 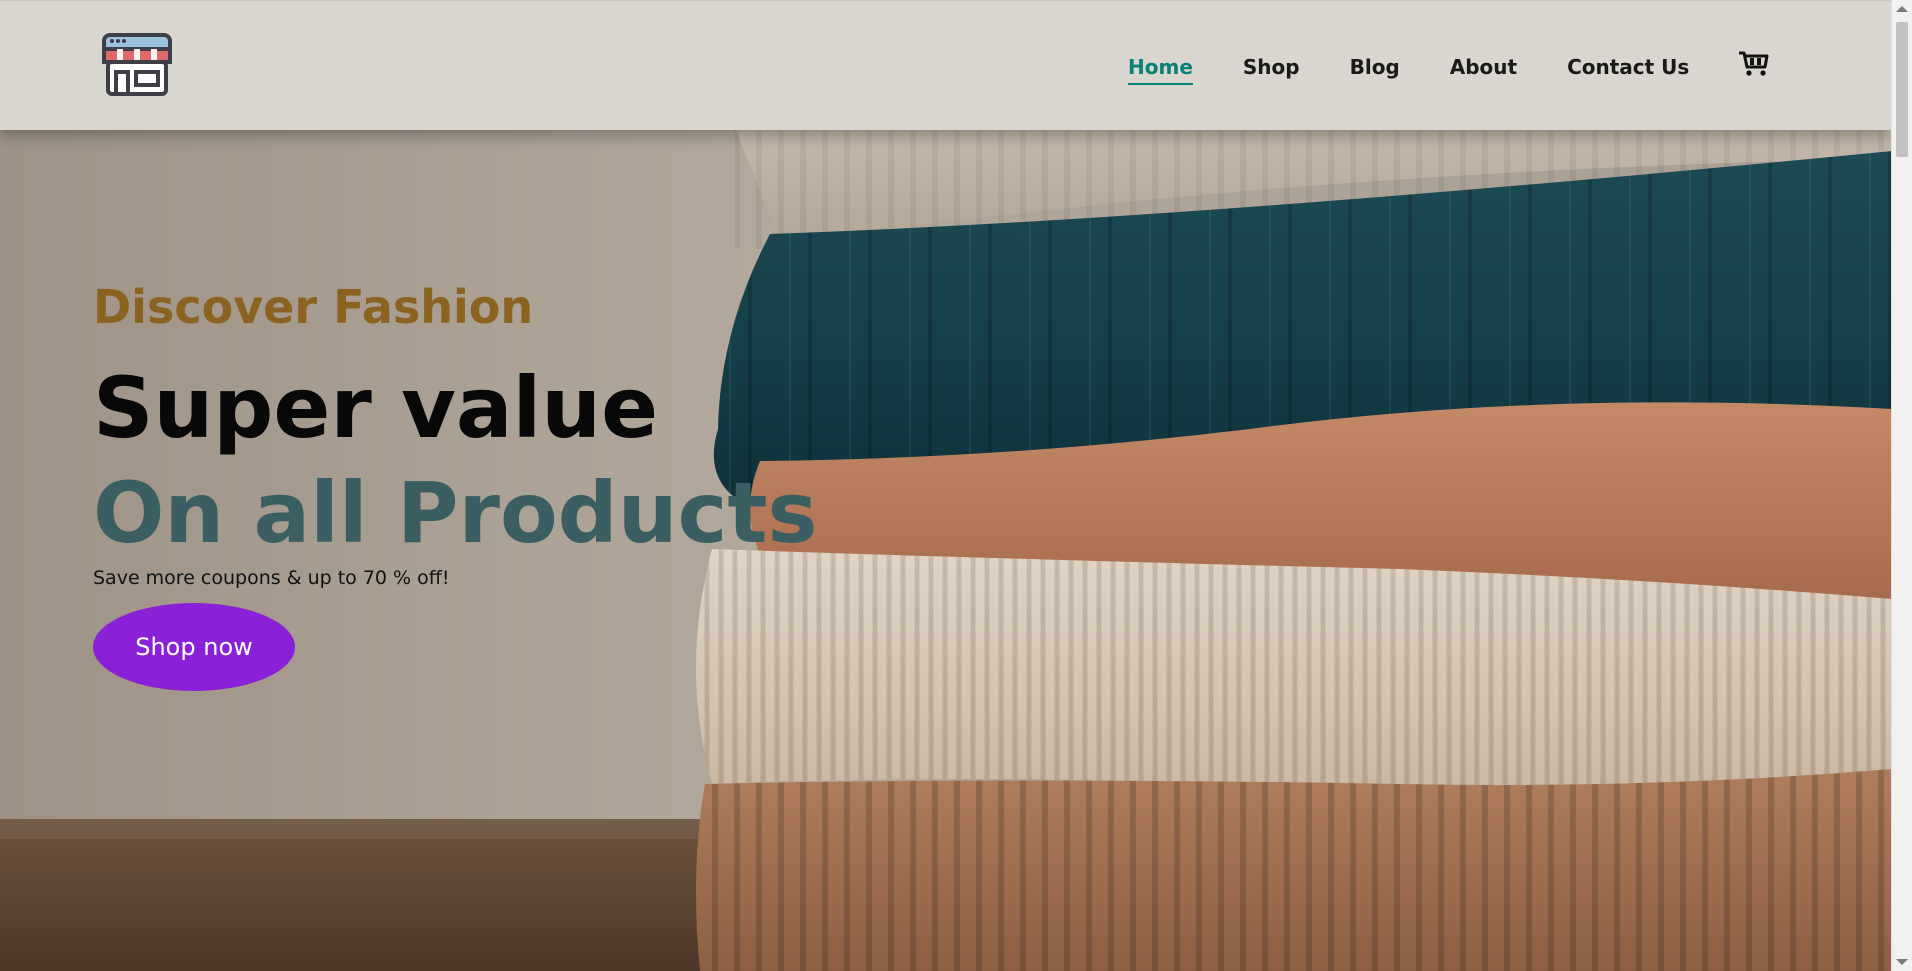 I want to click on nav-blog: Blog, so click(x=1375, y=70).